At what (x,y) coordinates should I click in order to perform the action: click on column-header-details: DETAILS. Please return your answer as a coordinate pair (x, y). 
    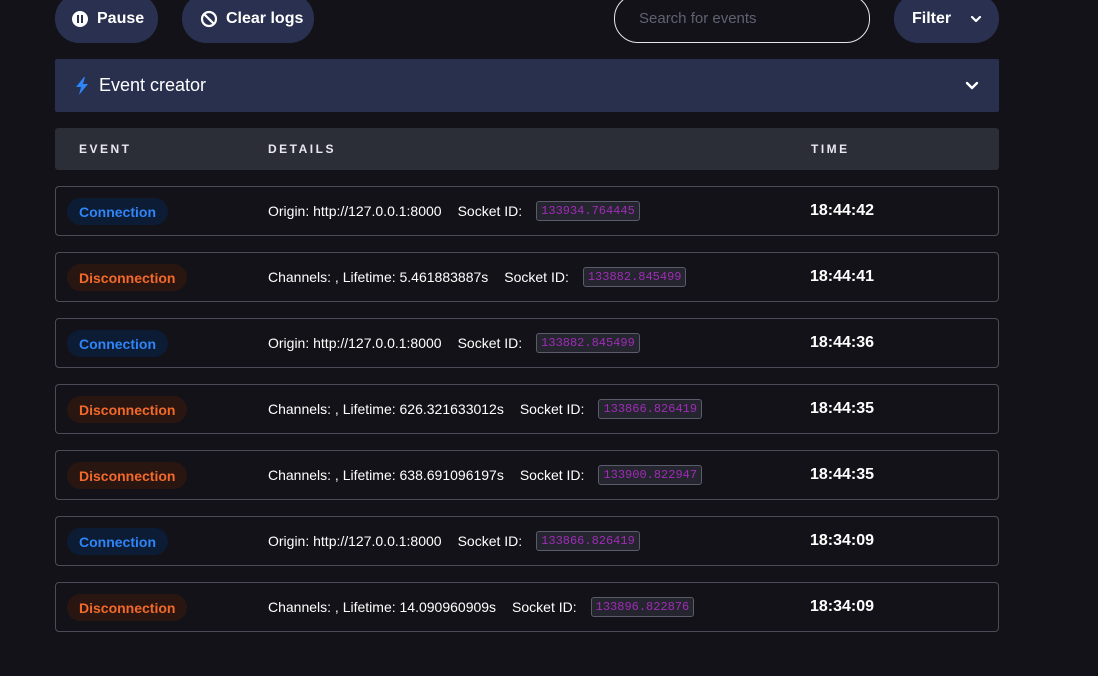
    Looking at the image, I should click on (302, 149).